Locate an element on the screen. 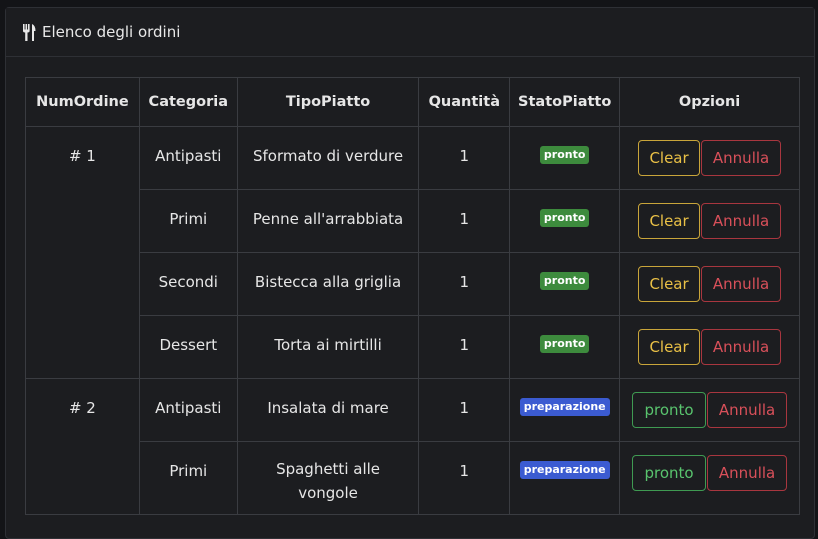 The width and height of the screenshot is (818, 539). utensils-icon is located at coordinates (30, 32).